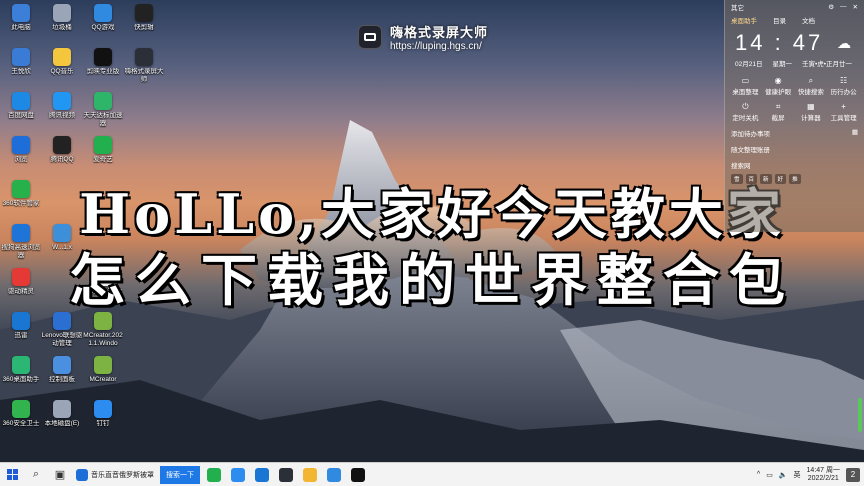 The height and width of the screenshot is (486, 864). What do you see at coordinates (811, 86) in the screenshot?
I see `widget-tool: ⌕ 快捷搜索` at bounding box center [811, 86].